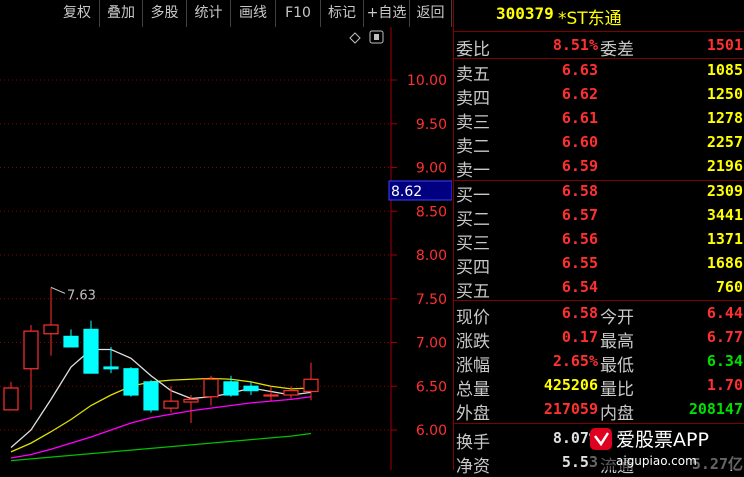 This screenshot has width=744, height=477. I want to click on level-label: 卖一, so click(473, 171).